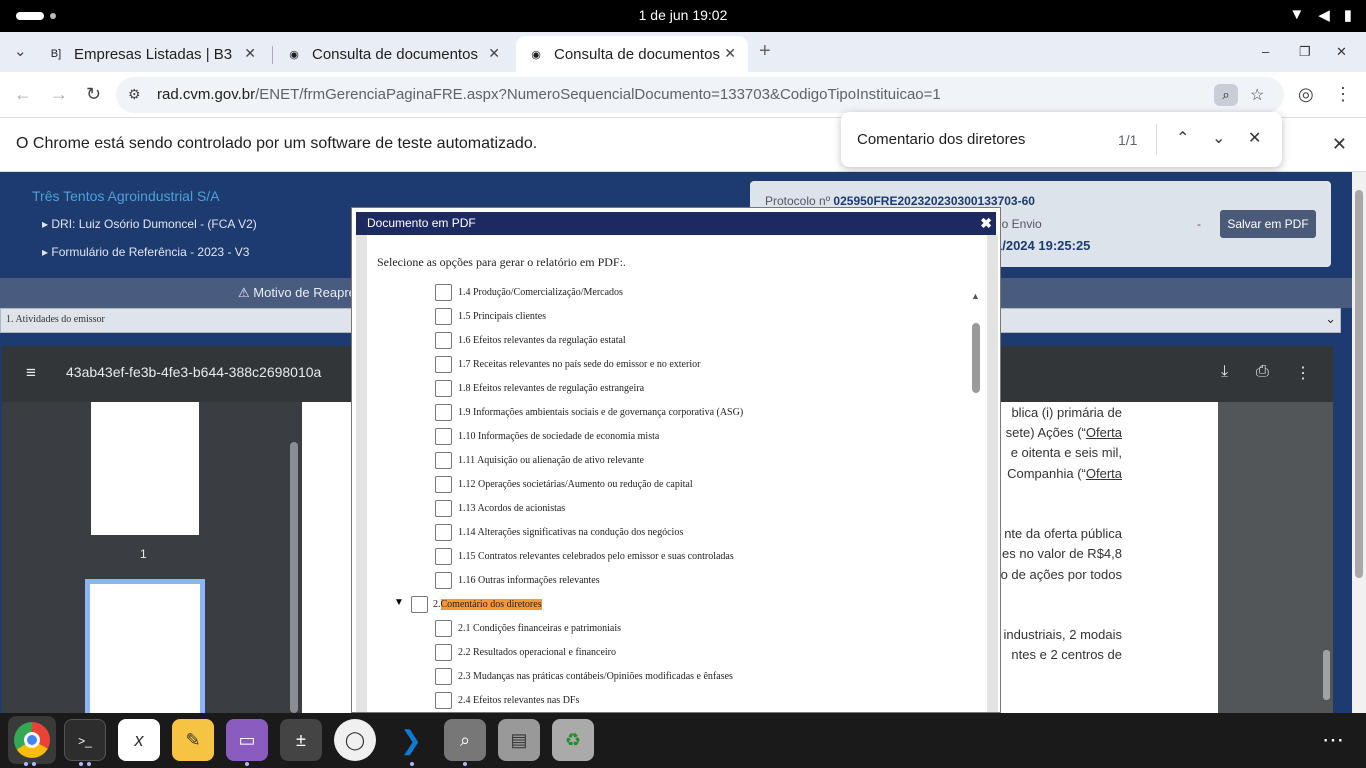 This screenshot has width=1366, height=768. What do you see at coordinates (85, 740) in the screenshot?
I see `terminal-icon: >_` at bounding box center [85, 740].